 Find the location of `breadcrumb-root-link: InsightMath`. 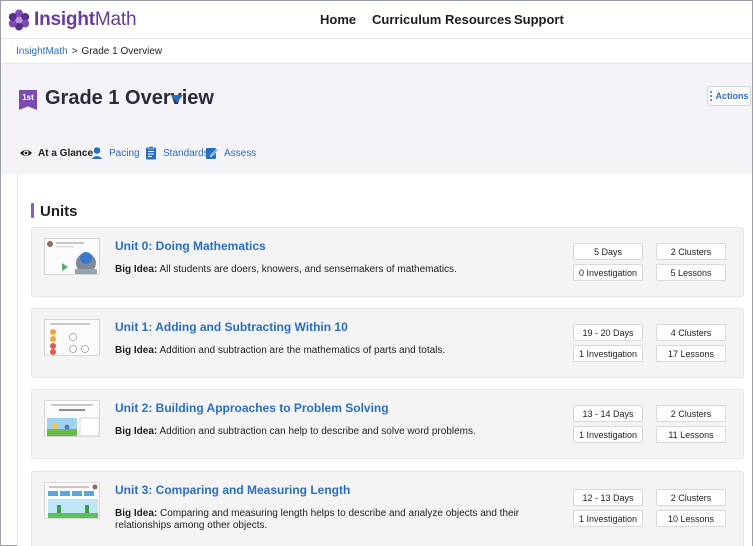

breadcrumb-root-link: InsightMath is located at coordinates (42, 51).